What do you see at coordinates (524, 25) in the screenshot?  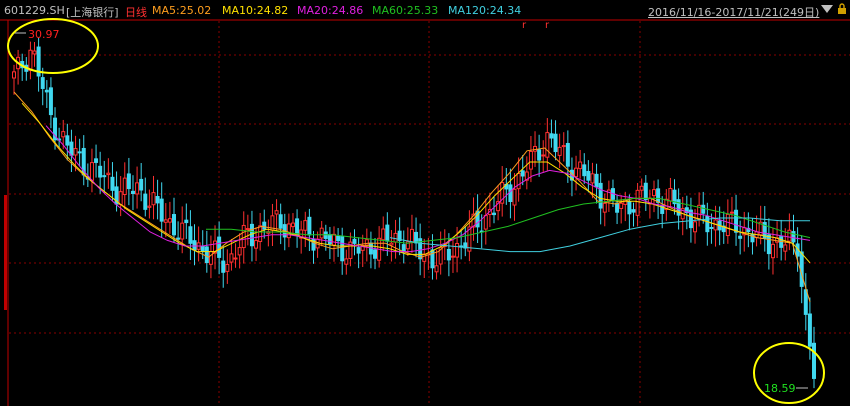 I see `event-marker-0: r` at bounding box center [524, 25].